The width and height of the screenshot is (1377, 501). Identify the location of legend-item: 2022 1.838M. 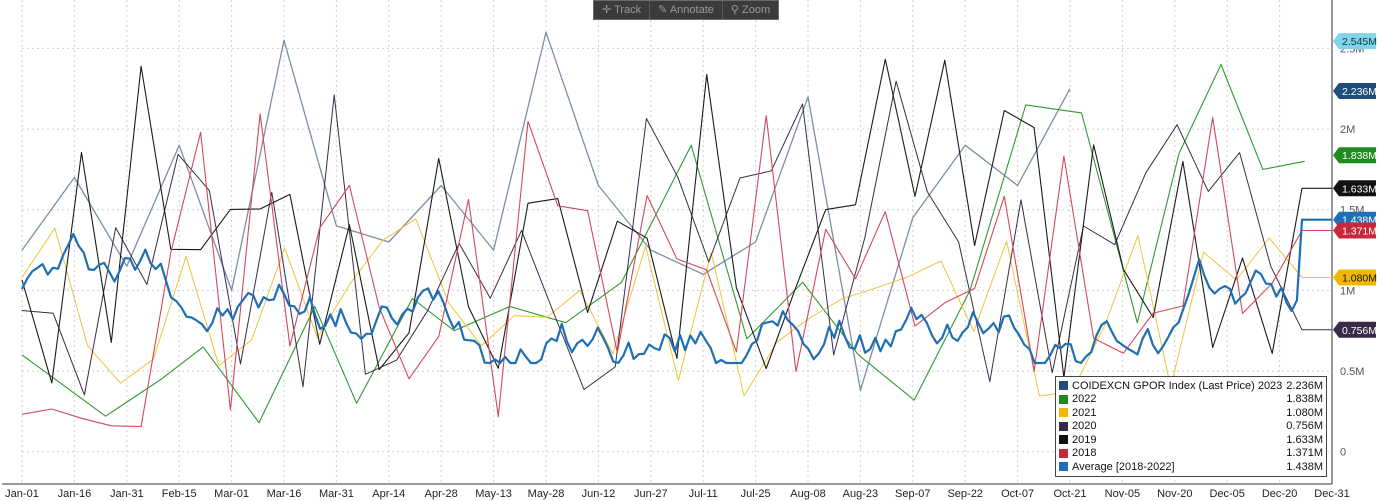
(1191, 400).